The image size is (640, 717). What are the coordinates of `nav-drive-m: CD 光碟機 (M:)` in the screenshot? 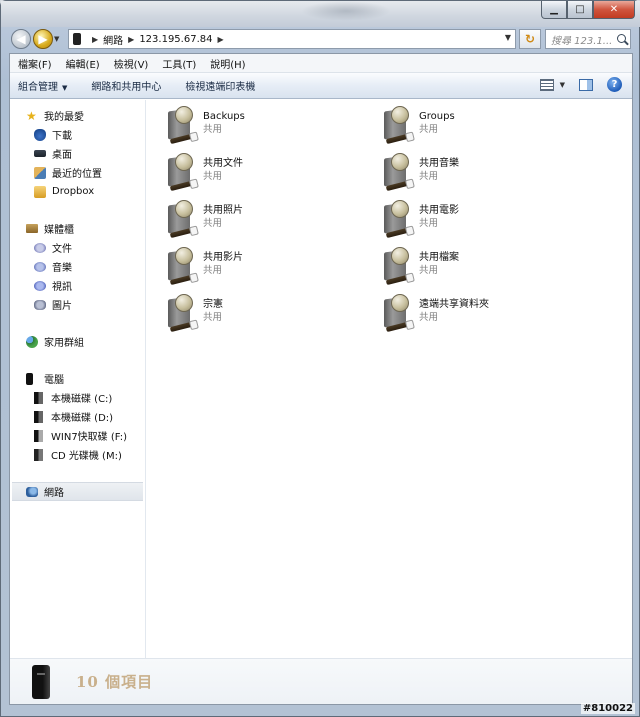 It's located at (77, 454).